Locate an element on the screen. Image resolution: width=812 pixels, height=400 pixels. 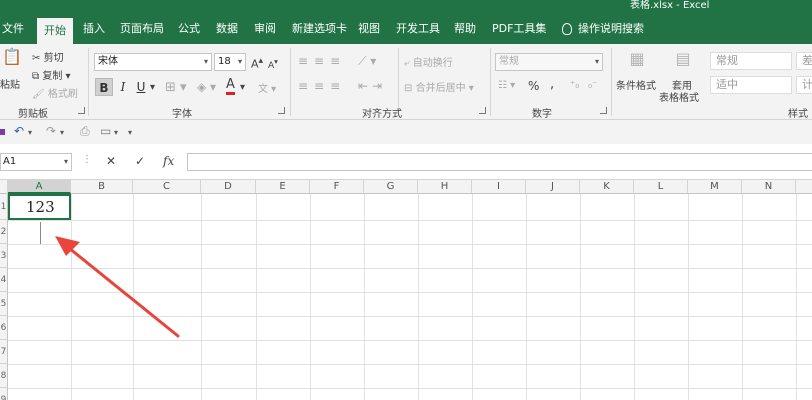
tab-file: 文件 is located at coordinates (13, 29).